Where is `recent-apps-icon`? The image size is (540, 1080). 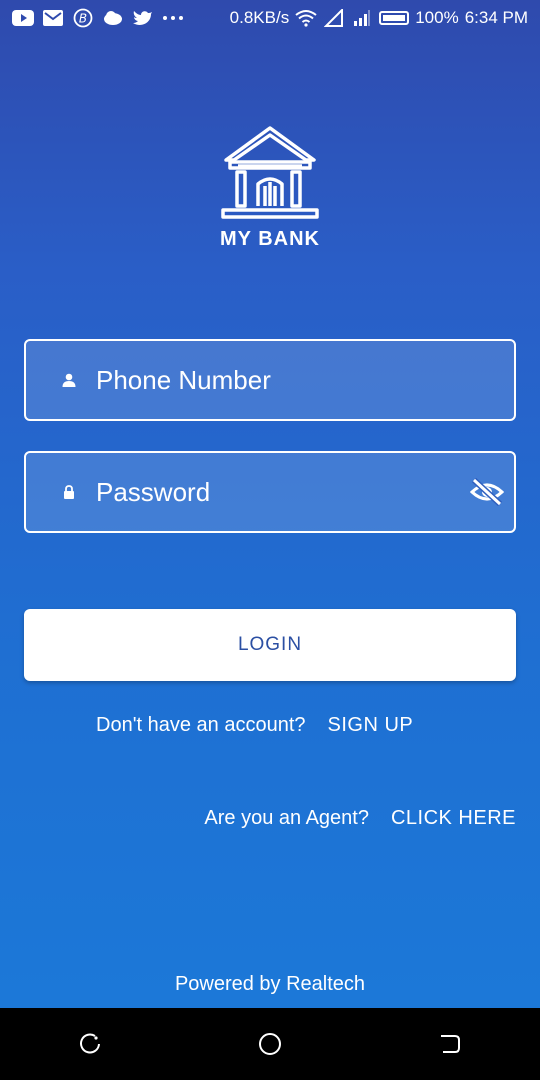 recent-apps-icon is located at coordinates (90, 1044).